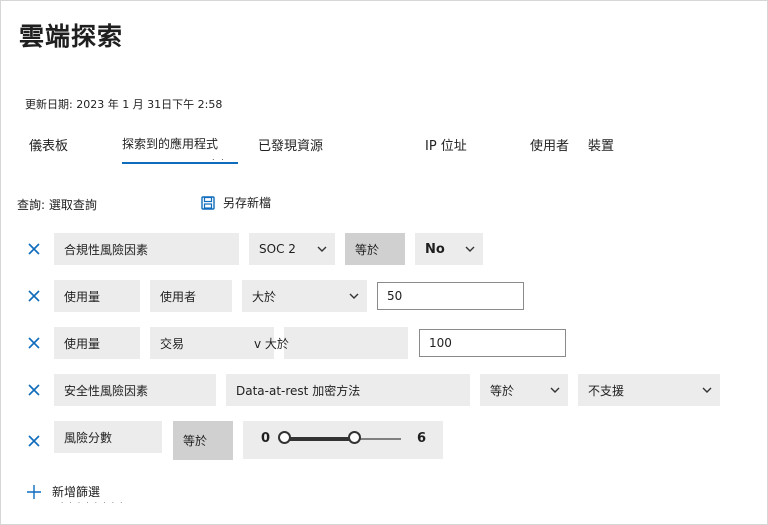  What do you see at coordinates (195, 441) in the screenshot?
I see `filter-5-operator-label: 等於` at bounding box center [195, 441].